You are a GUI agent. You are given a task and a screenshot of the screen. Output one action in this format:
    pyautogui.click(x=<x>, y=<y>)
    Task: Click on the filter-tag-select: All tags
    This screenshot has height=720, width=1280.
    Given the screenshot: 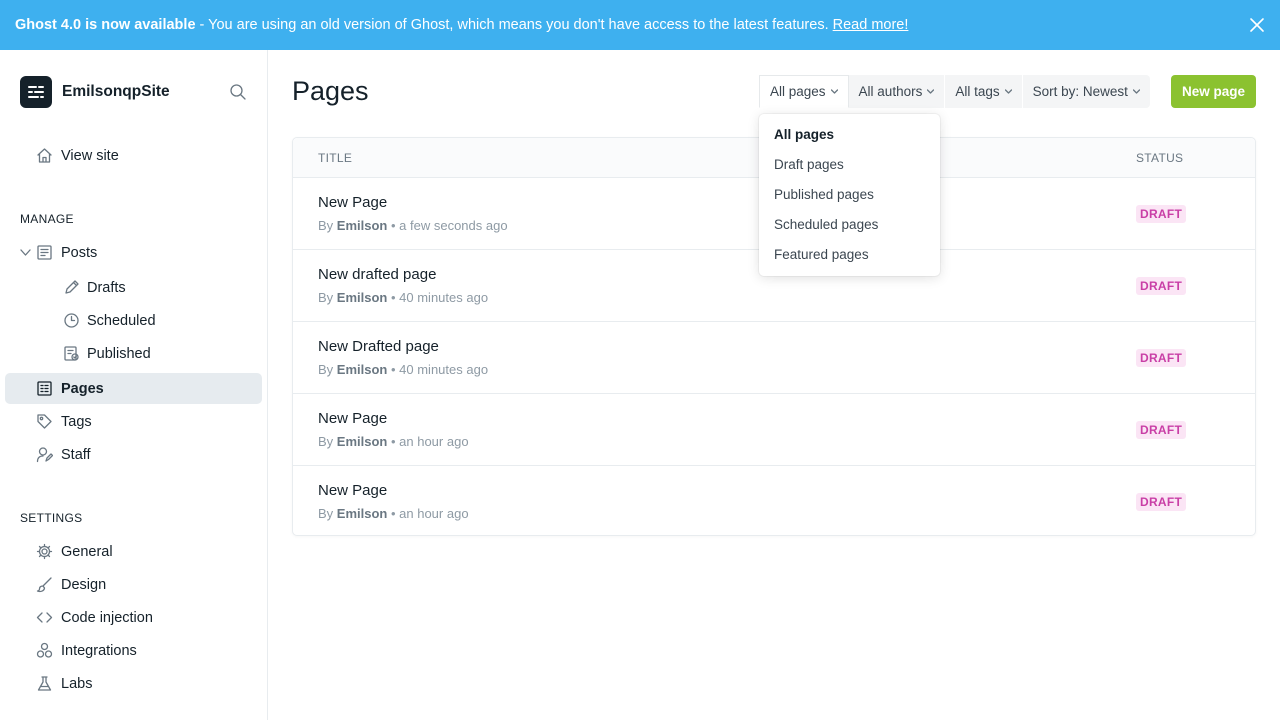 What is the action you would take?
    pyautogui.click(x=984, y=91)
    